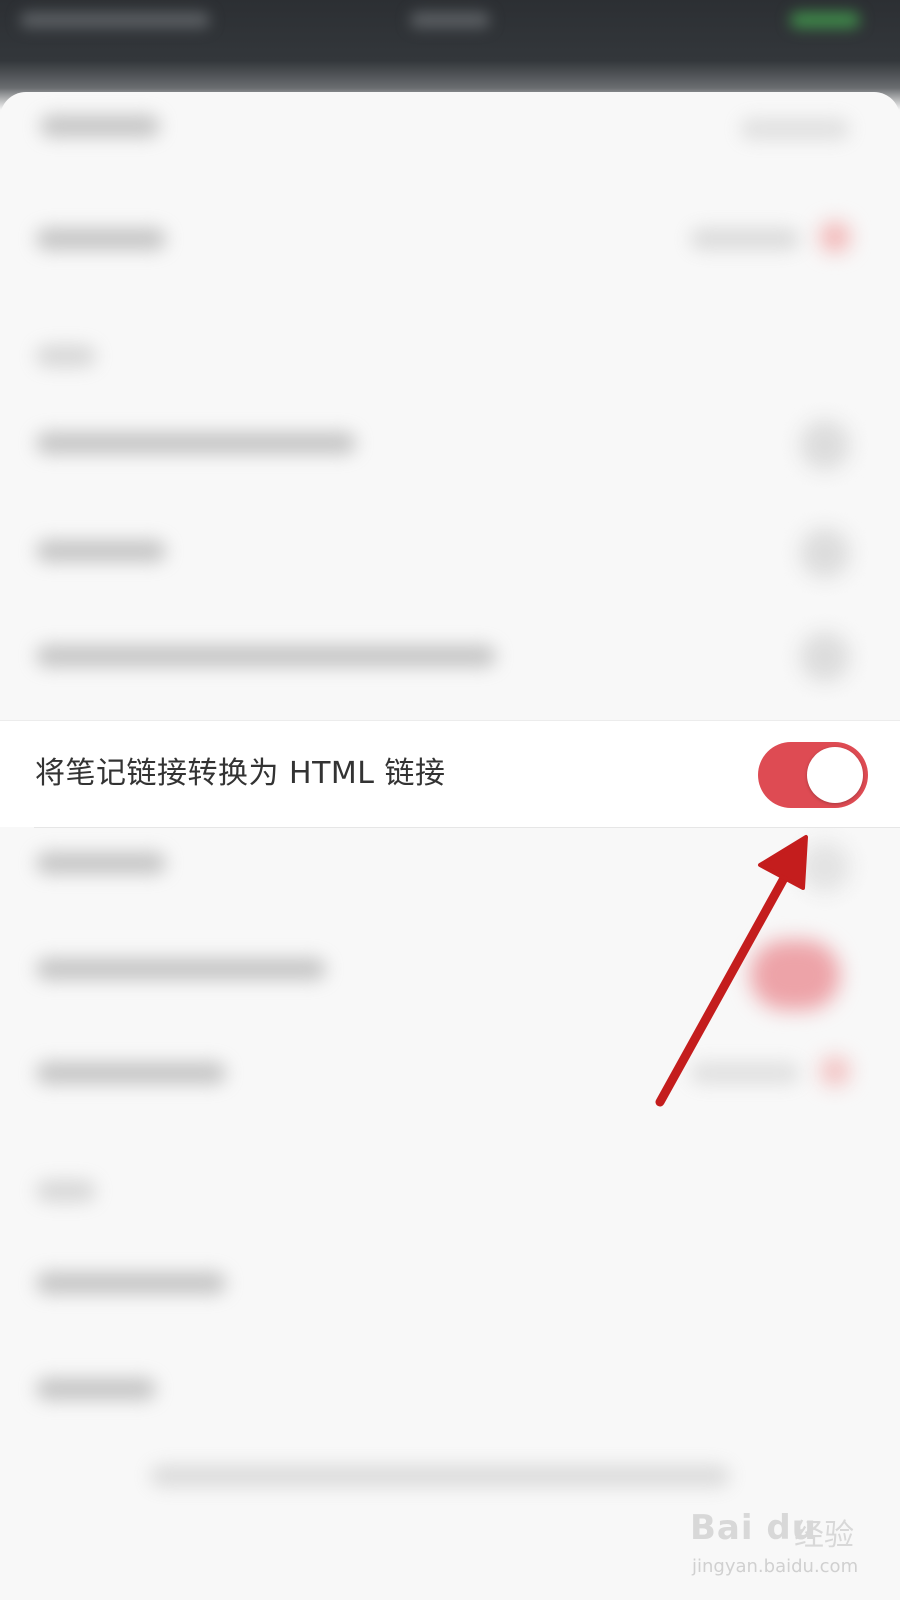 The width and height of the screenshot is (900, 1600). Describe the element at coordinates (825, 867) in the screenshot. I see `blurred-row-5-toggle` at that location.